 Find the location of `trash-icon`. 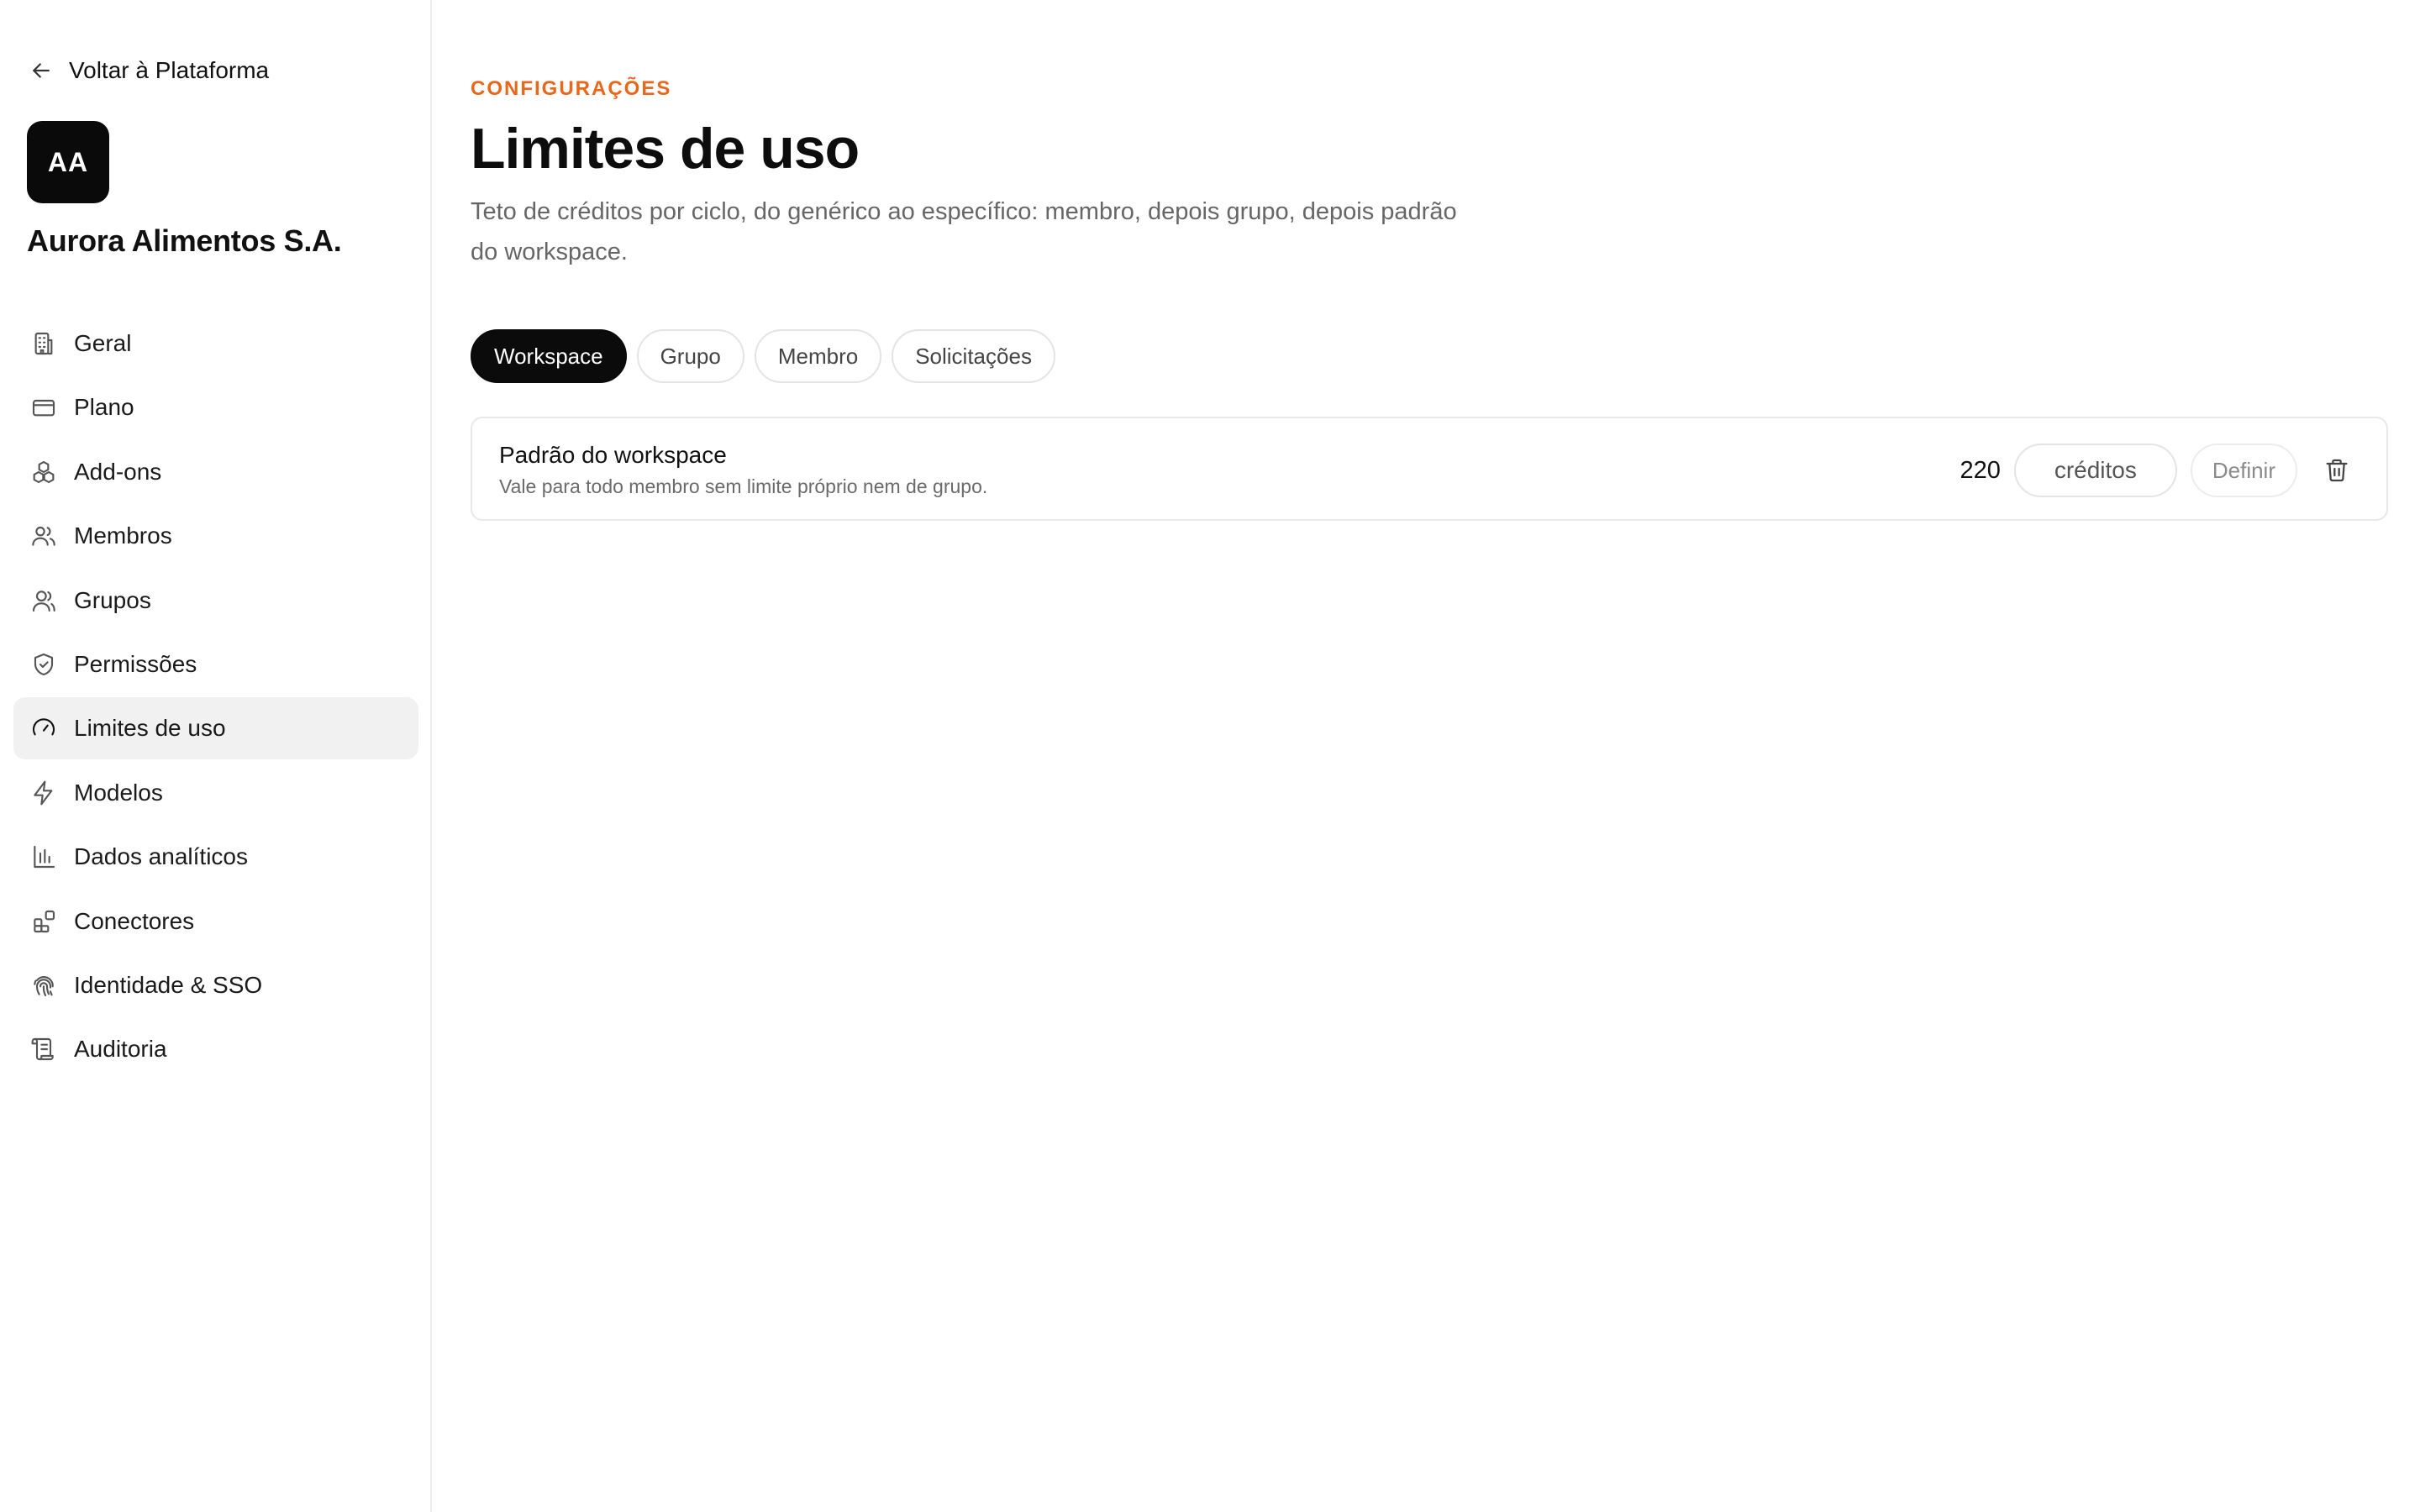

trash-icon is located at coordinates (2337, 470).